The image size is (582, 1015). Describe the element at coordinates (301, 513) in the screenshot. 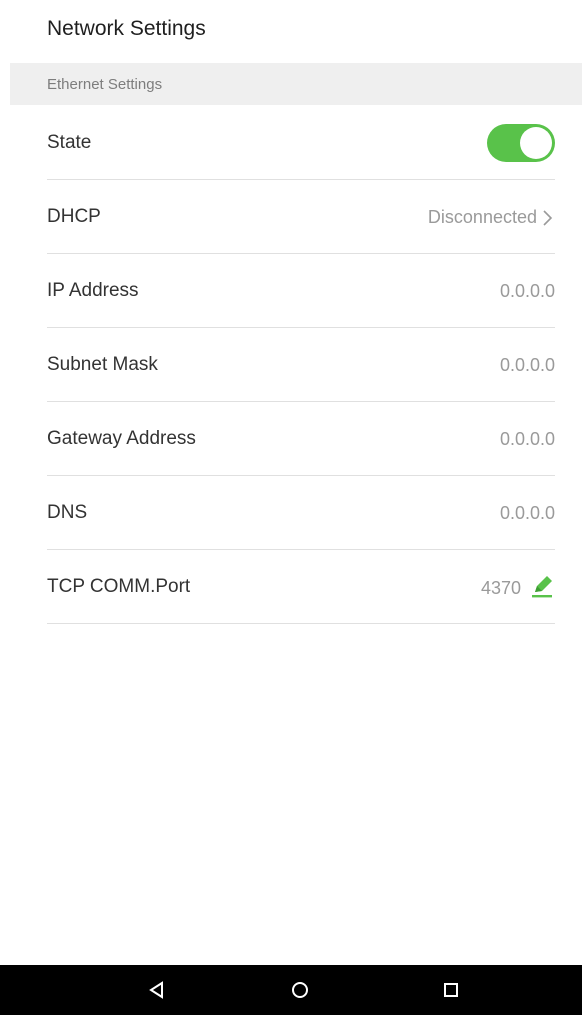

I see `row-dns: DNS 0.0.0.0` at that location.